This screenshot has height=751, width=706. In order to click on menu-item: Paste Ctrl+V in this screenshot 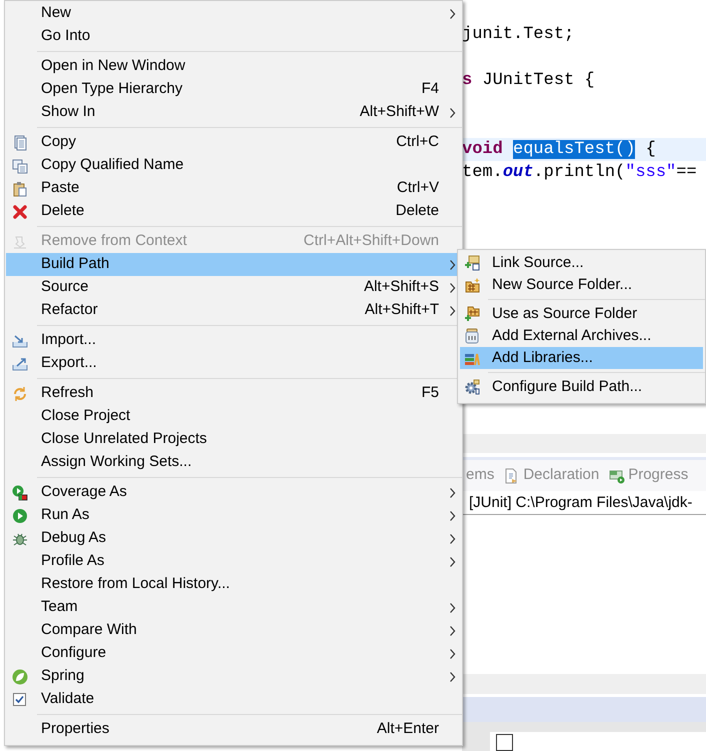, I will do `click(233, 188)`.